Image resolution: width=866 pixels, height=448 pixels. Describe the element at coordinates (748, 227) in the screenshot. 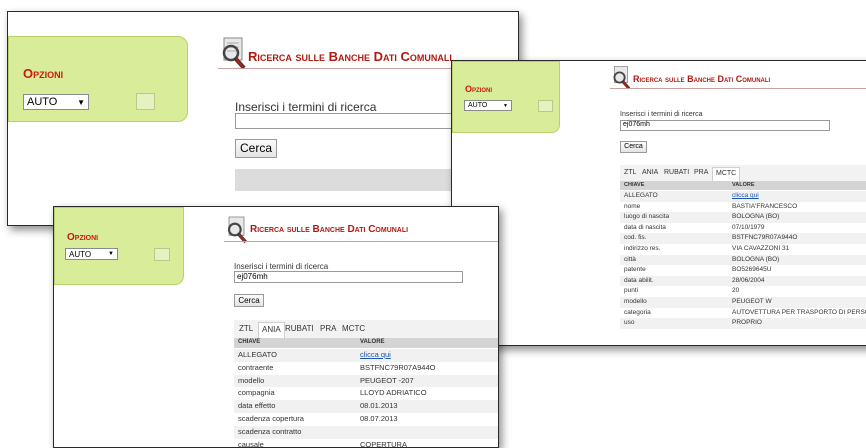

I see `row-value: 07/10/1979` at that location.